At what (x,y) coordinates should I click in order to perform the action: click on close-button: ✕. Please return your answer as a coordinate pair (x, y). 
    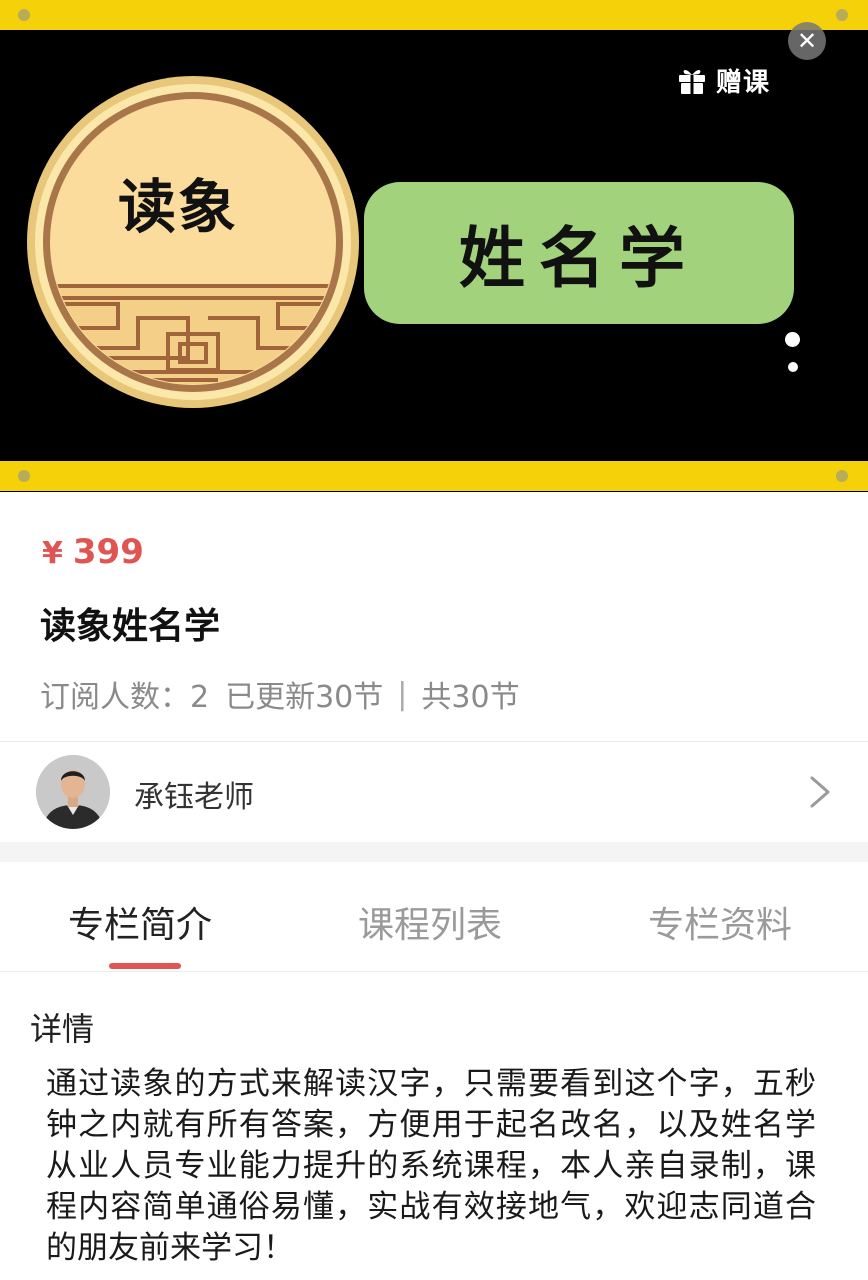
    Looking at the image, I should click on (807, 41).